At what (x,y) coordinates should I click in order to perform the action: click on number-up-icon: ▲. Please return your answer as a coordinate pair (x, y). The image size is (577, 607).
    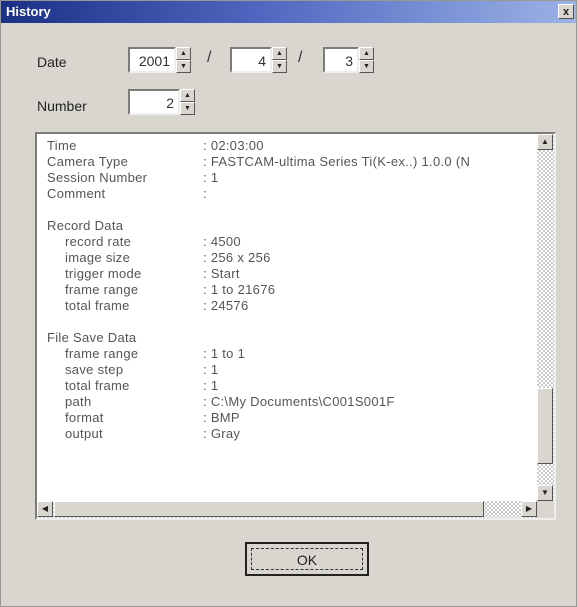
    Looking at the image, I should click on (187, 95).